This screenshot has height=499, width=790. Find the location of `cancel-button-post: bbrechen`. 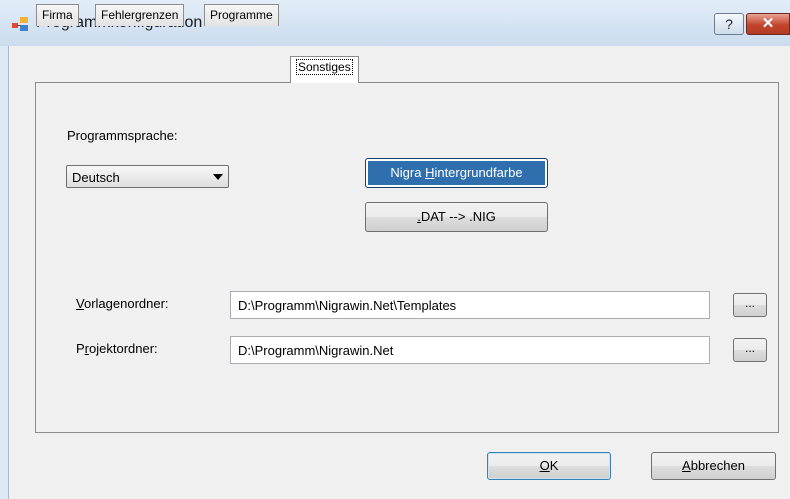

cancel-button-post: bbrechen is located at coordinates (717, 465).